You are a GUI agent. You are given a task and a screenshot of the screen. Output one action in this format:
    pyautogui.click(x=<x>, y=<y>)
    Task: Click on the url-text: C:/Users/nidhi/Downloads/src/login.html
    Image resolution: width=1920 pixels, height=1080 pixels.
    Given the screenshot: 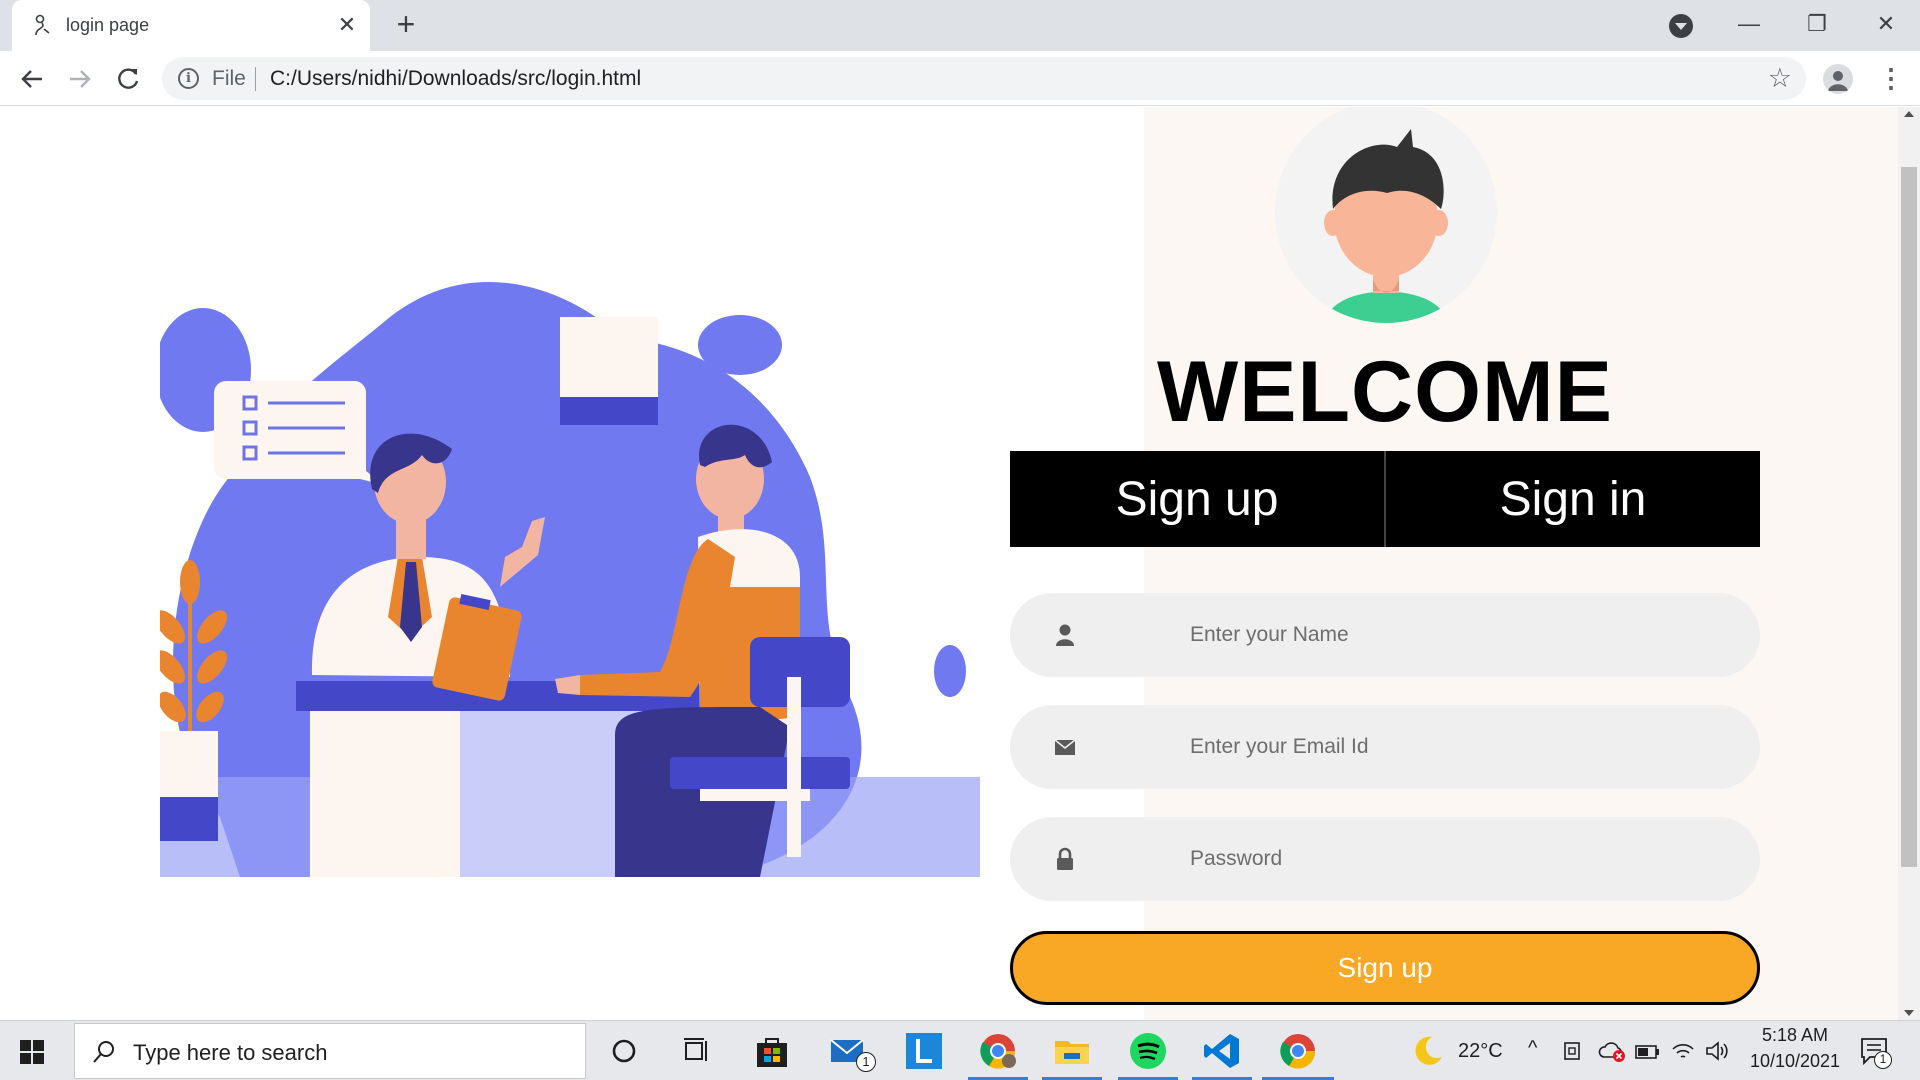 What is the action you would take?
    pyautogui.click(x=455, y=79)
    